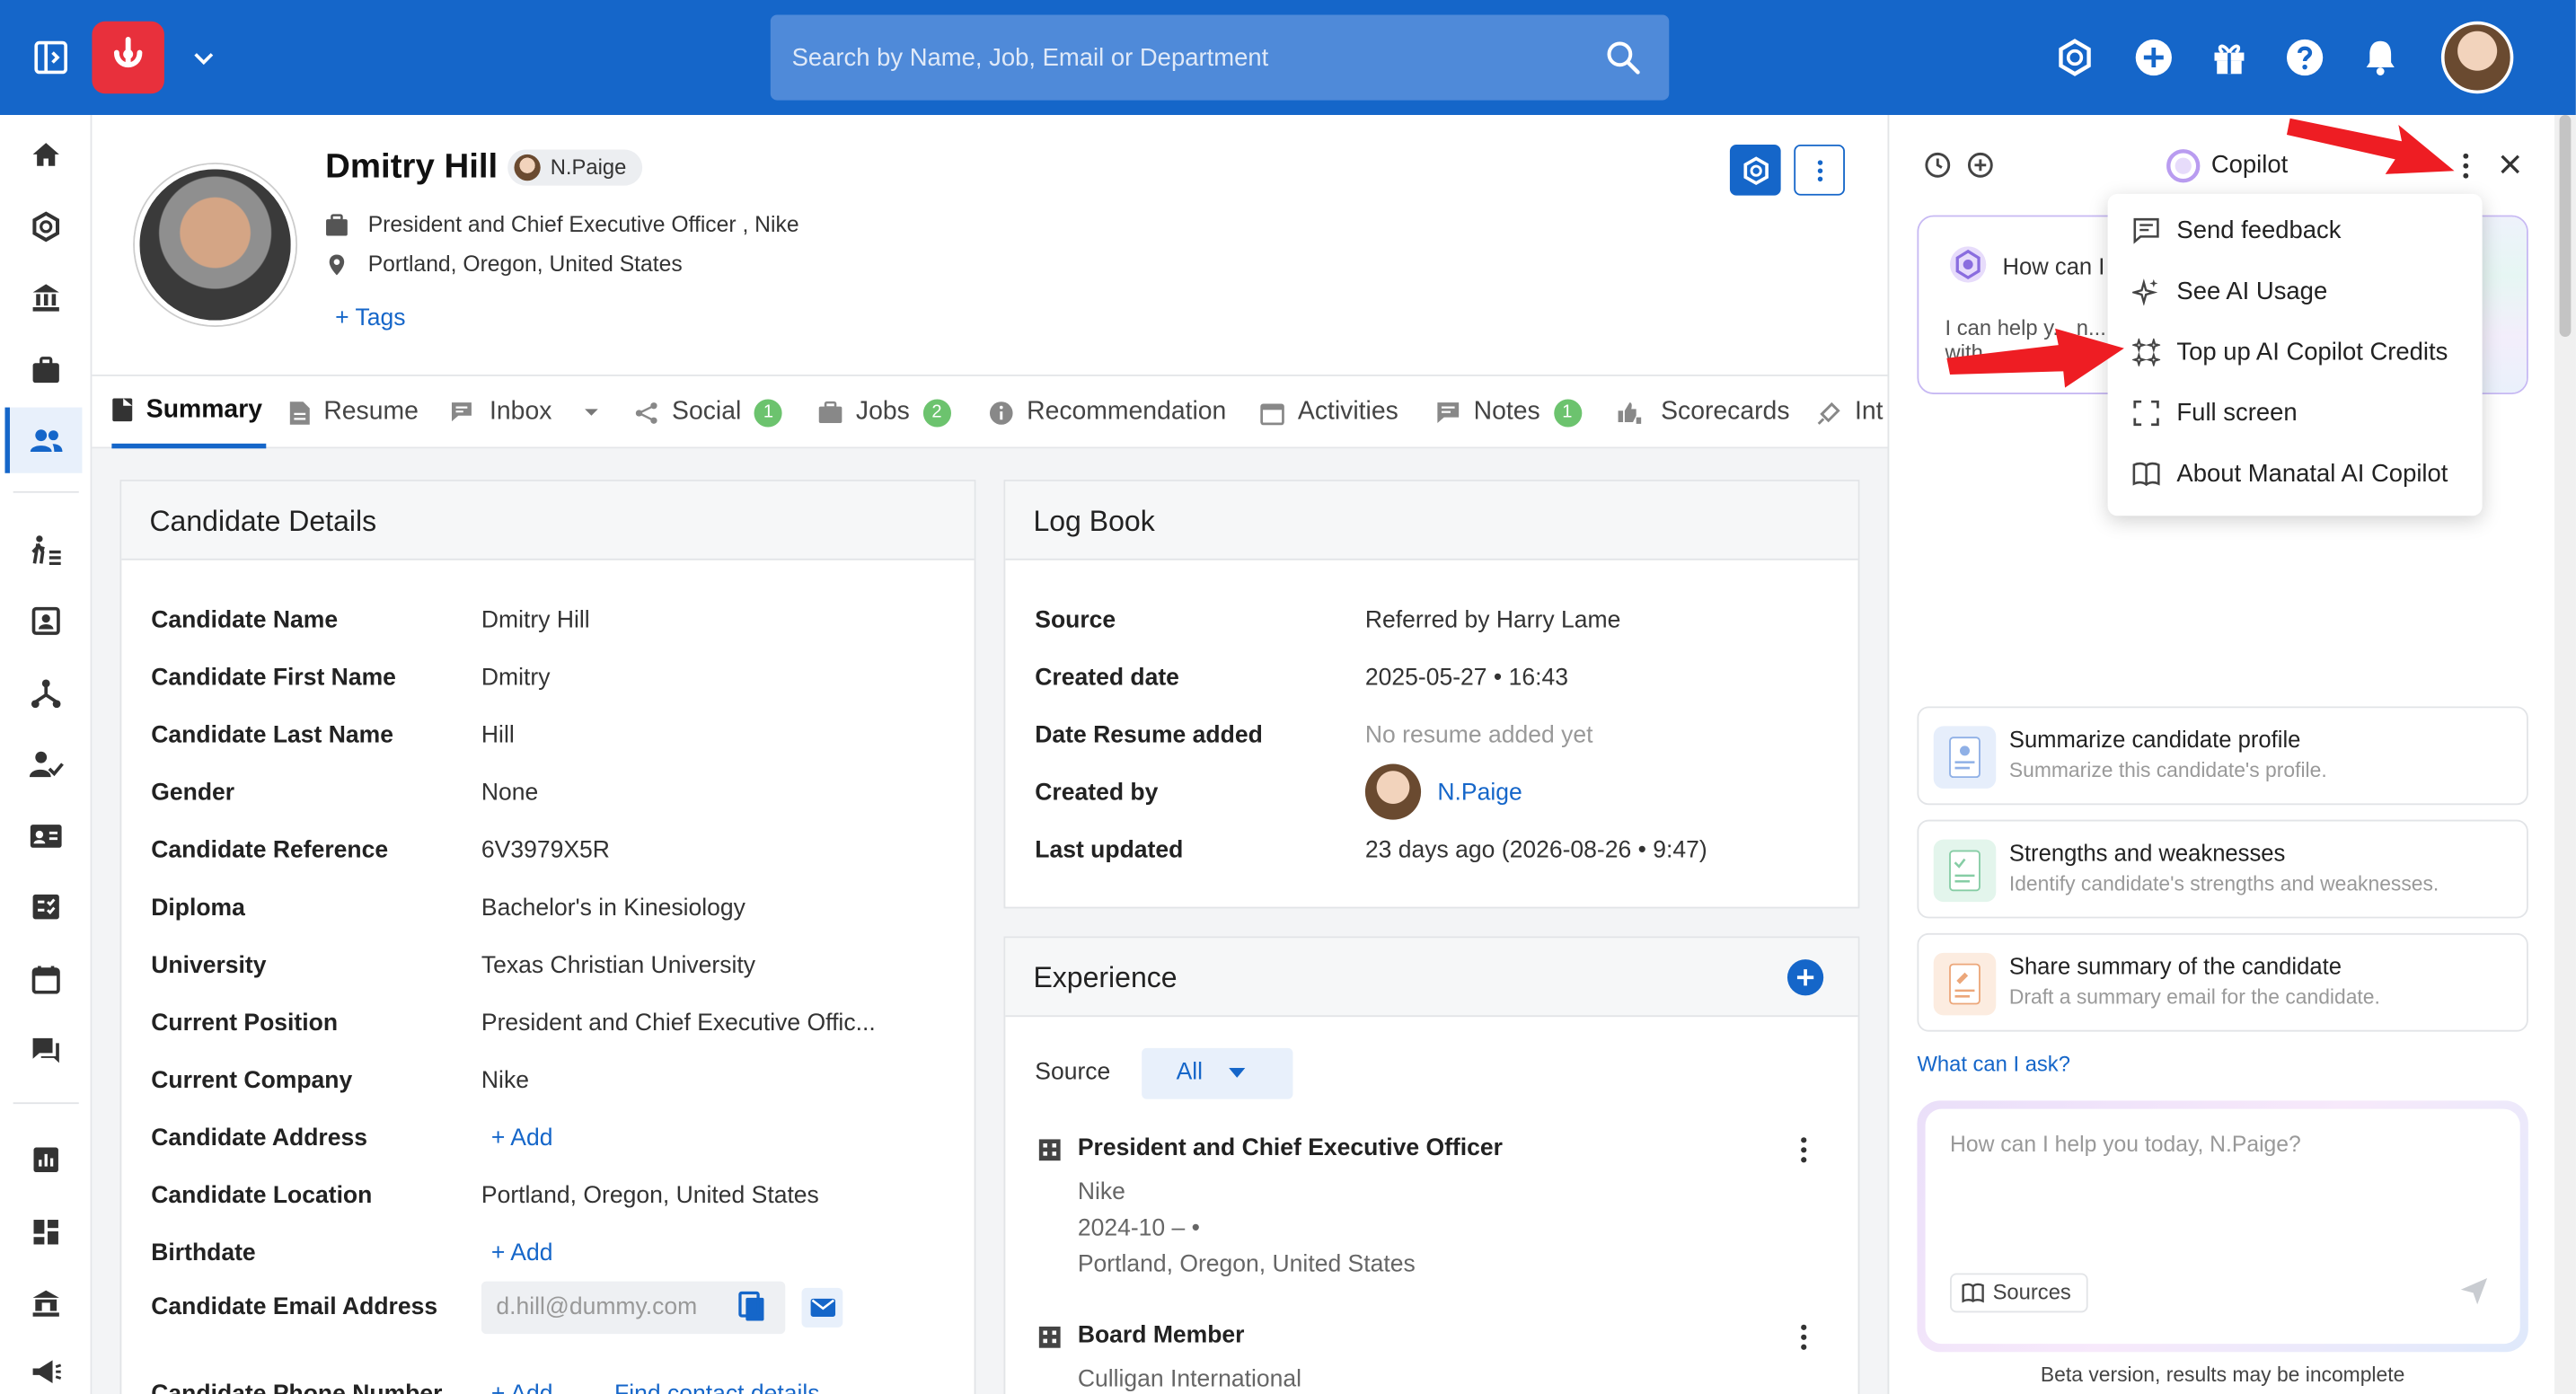 This screenshot has width=2576, height=1394. Describe the element at coordinates (1850, 412) in the screenshot. I see `tab-interviews: Int` at that location.